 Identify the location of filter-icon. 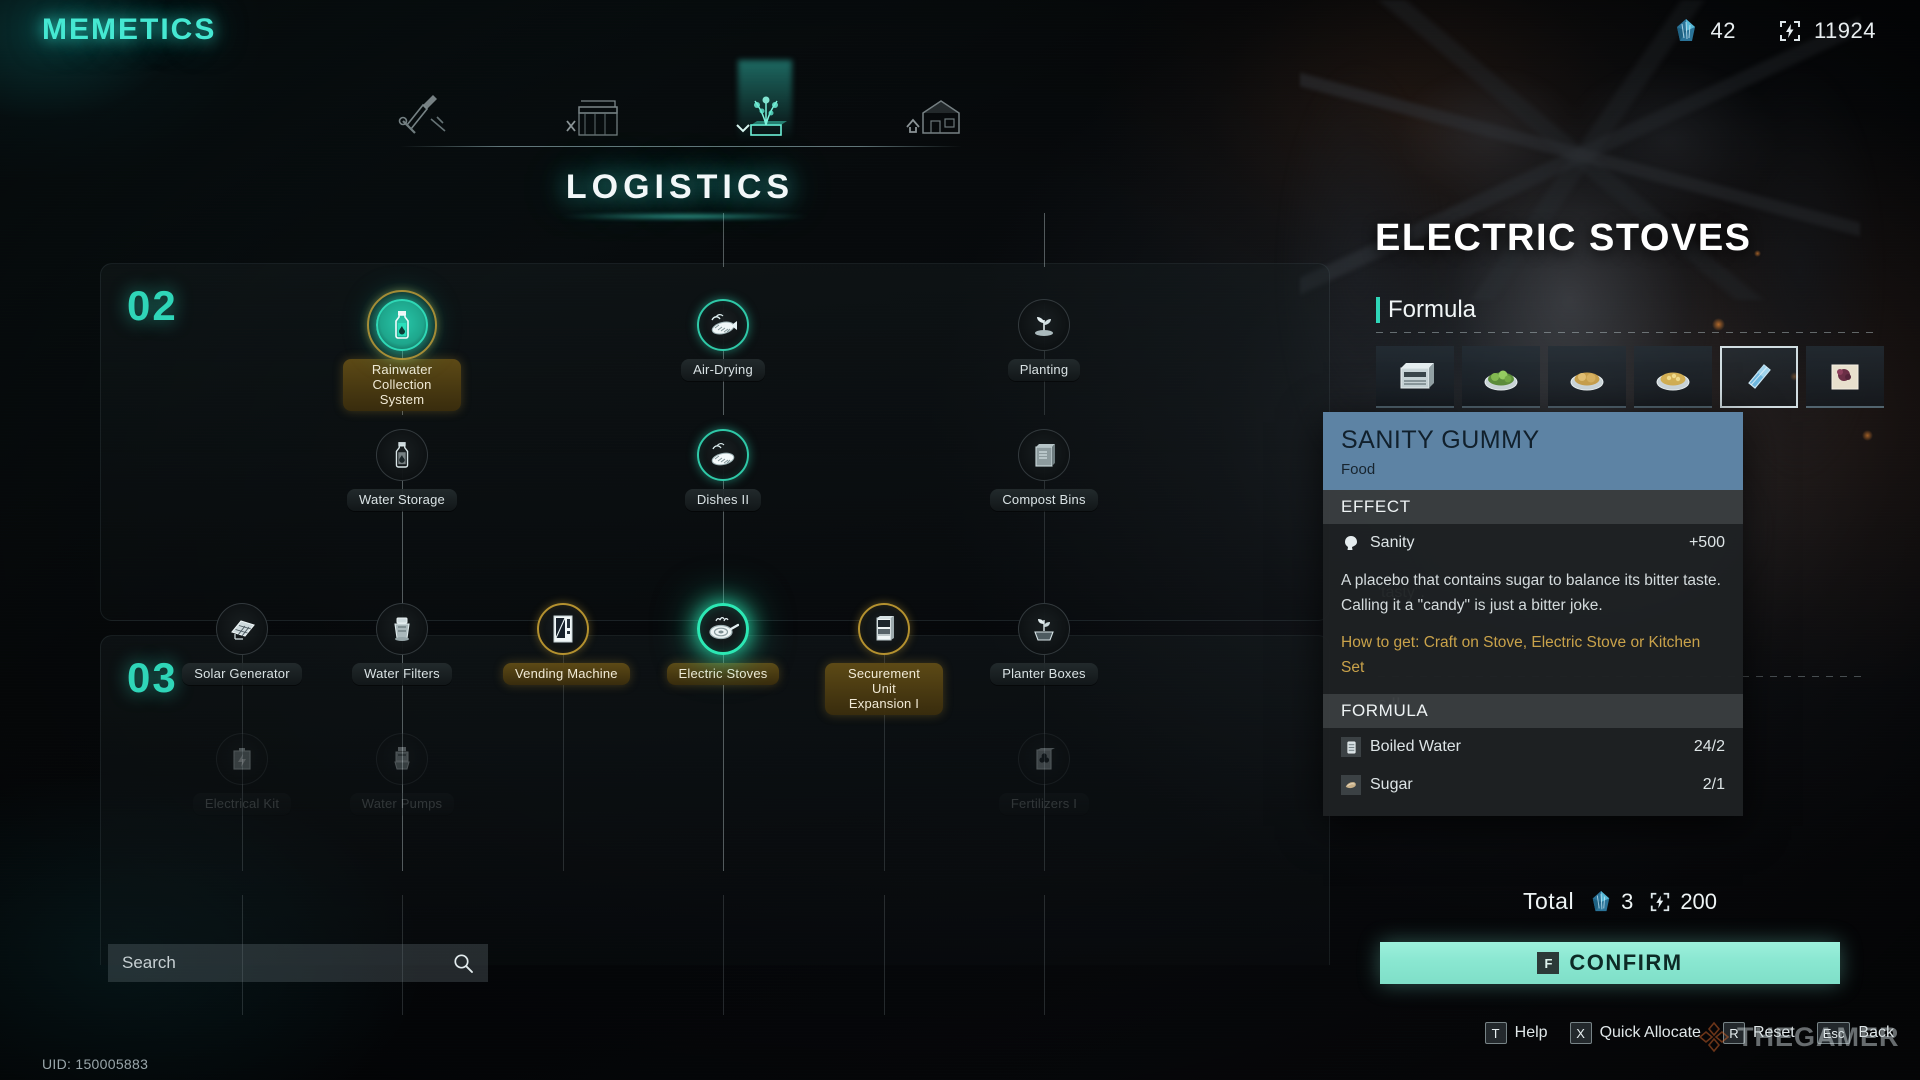
(402, 629).